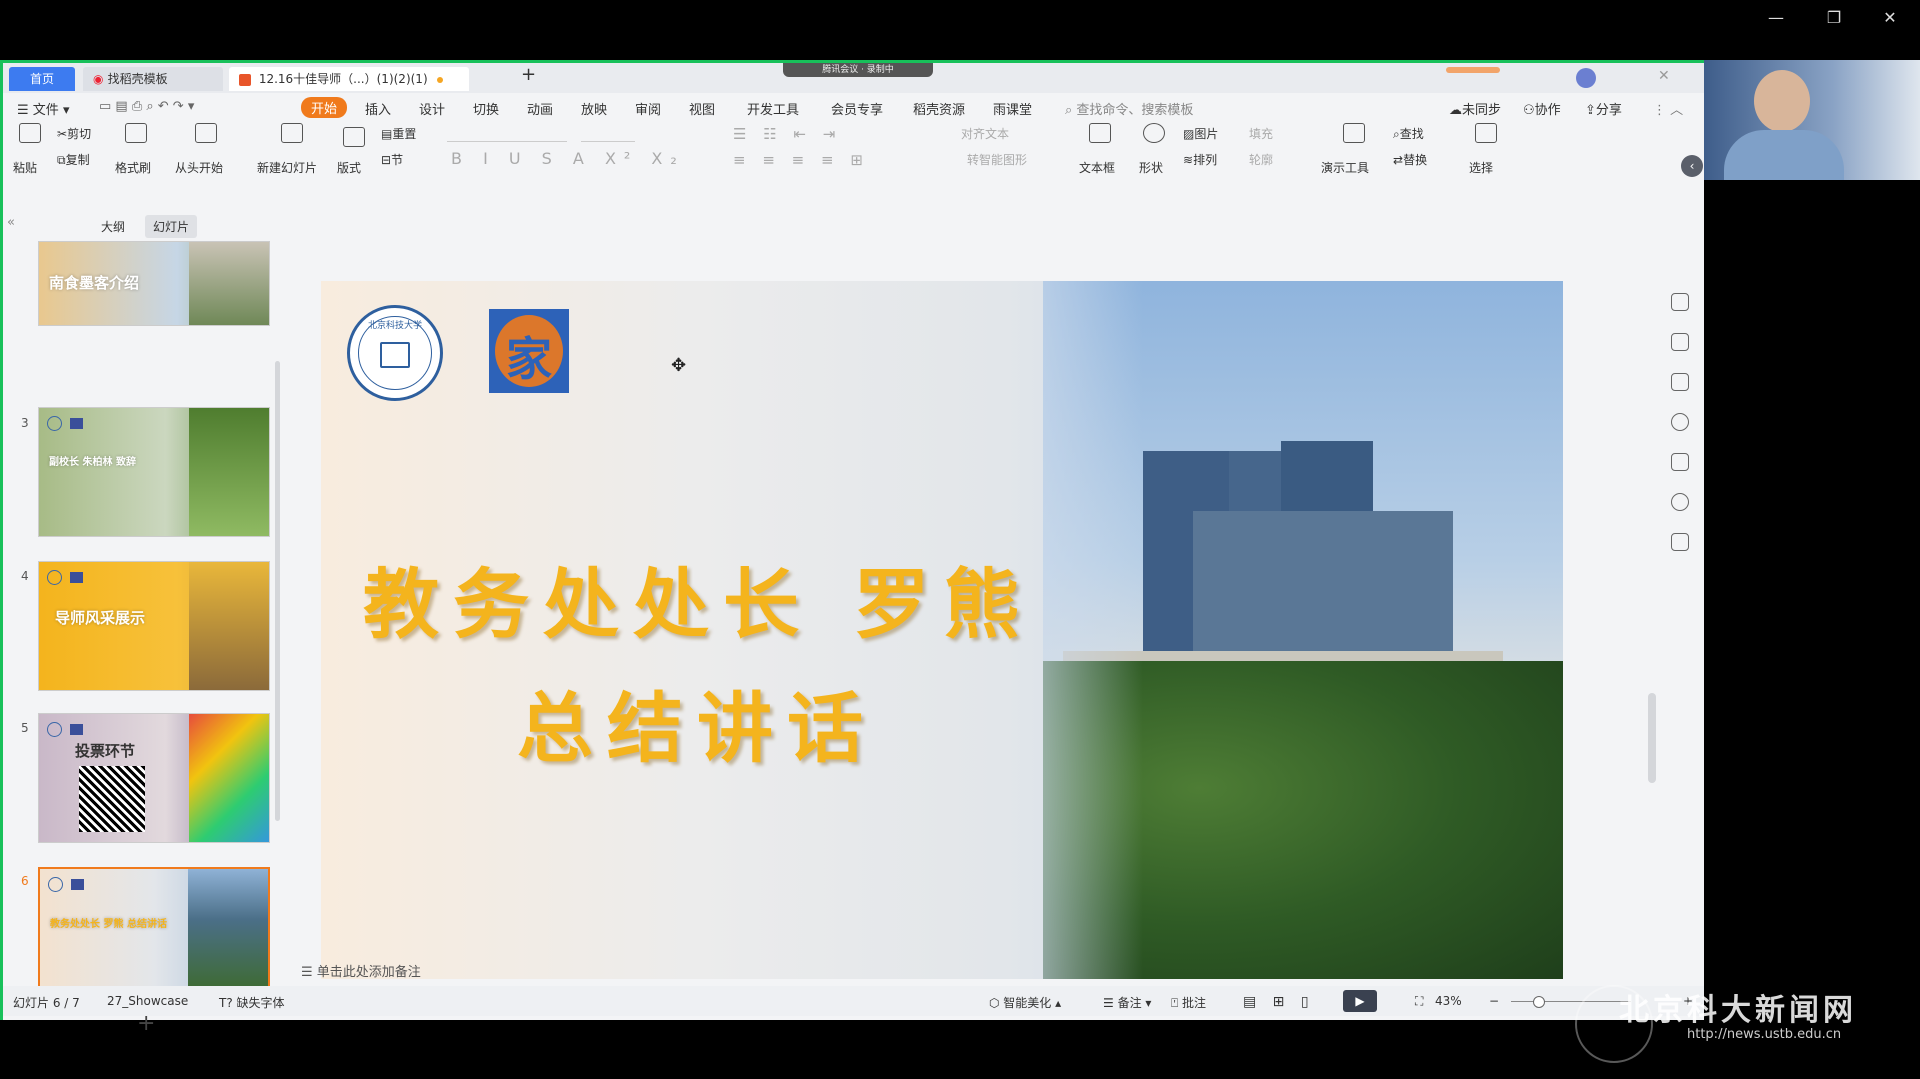 The height and width of the screenshot is (1079, 1920). What do you see at coordinates (1100, 133) in the screenshot?
I see `textbox-icon` at bounding box center [1100, 133].